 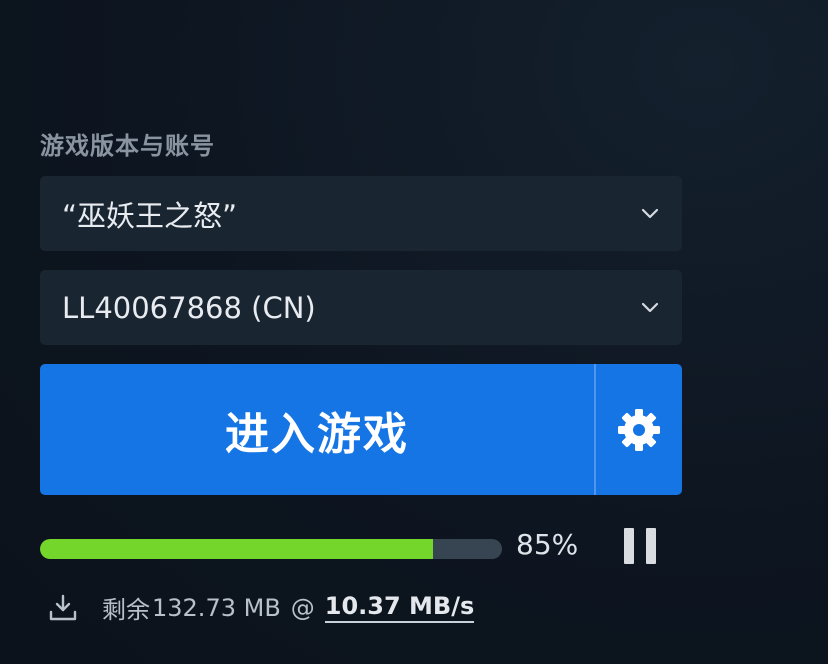 I want to click on download-progress-bar, so click(x=271, y=549).